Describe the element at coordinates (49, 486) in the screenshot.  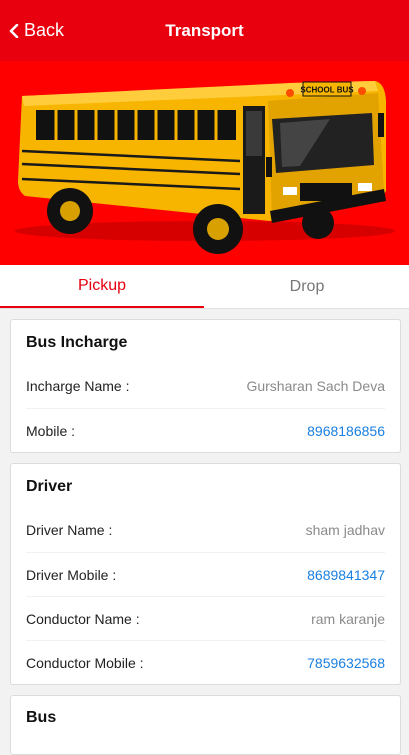
I see `card-title: Driver` at that location.